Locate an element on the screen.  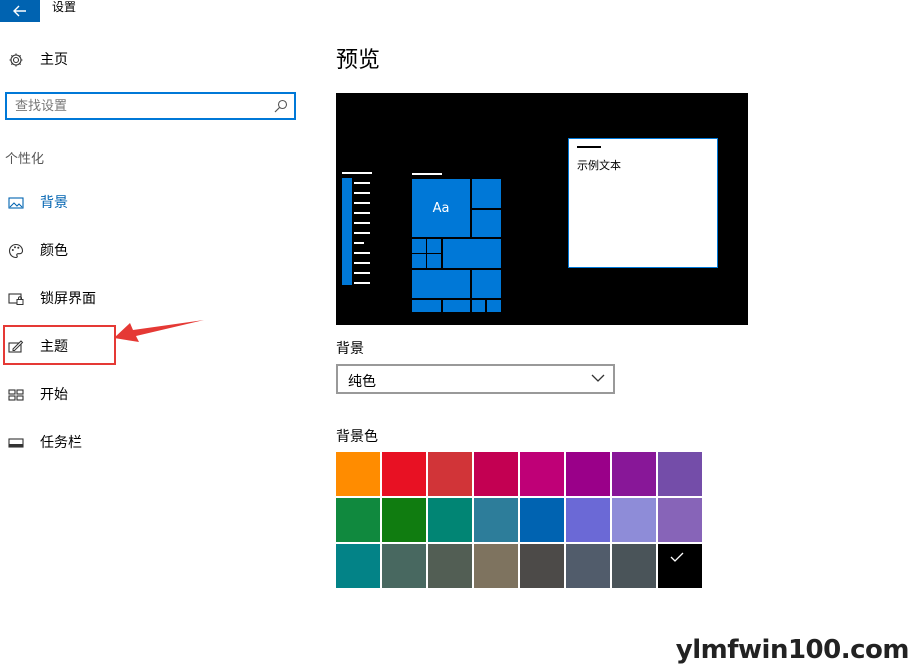
lockscreen-icon is located at coordinates (16, 299).